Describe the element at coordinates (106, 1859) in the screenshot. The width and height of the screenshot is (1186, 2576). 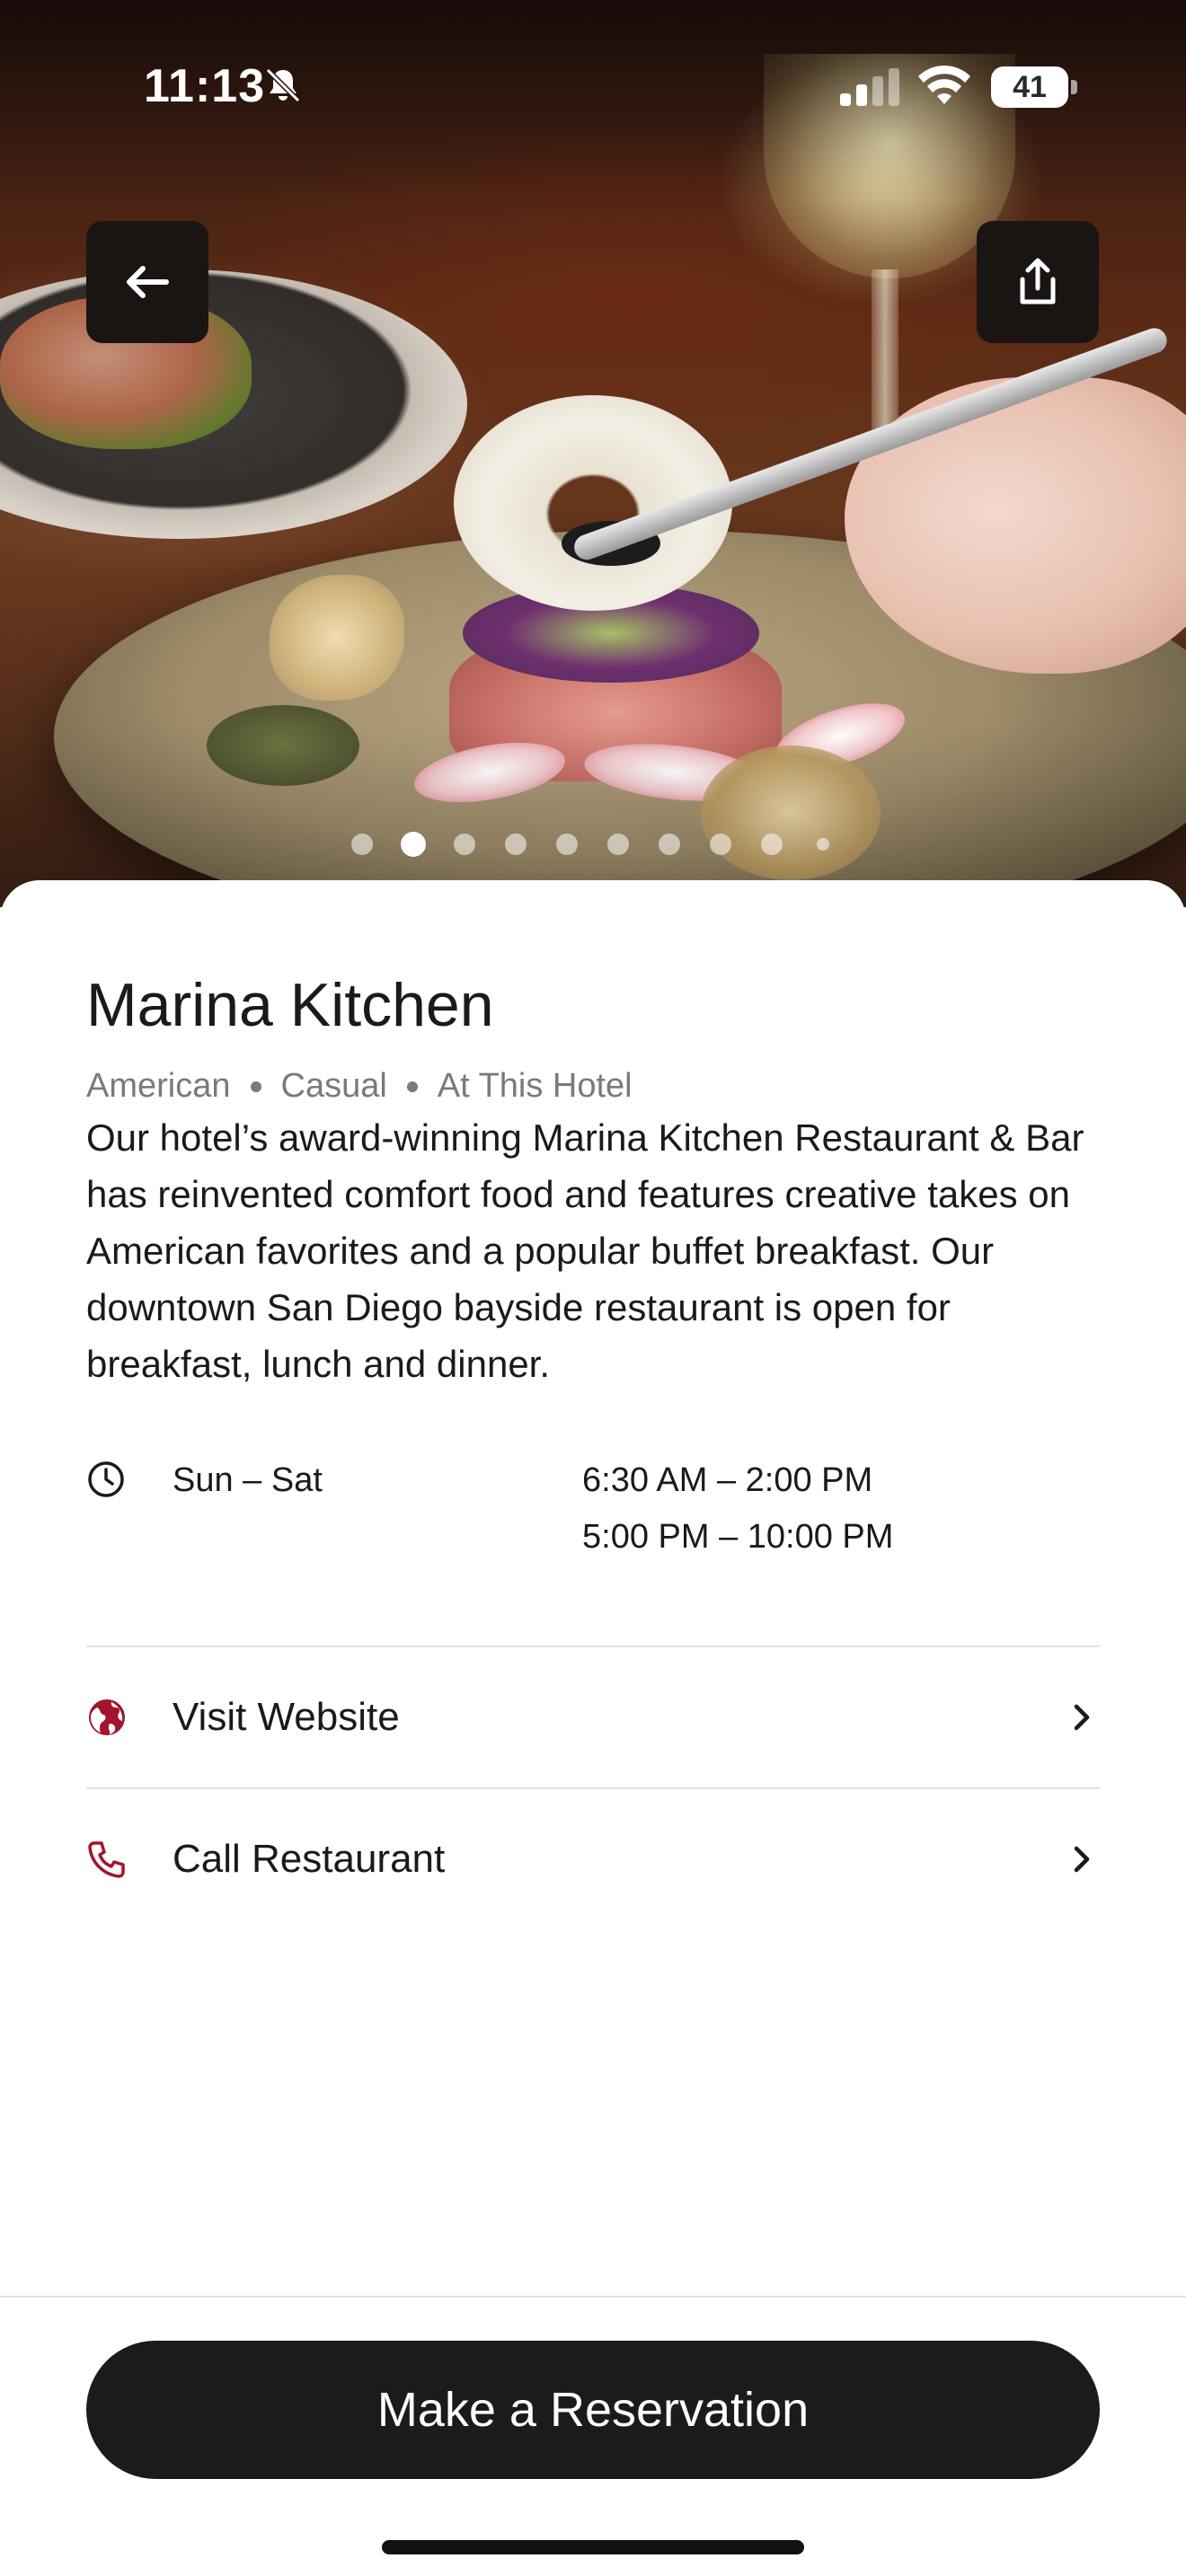
I see `phone-icon` at that location.